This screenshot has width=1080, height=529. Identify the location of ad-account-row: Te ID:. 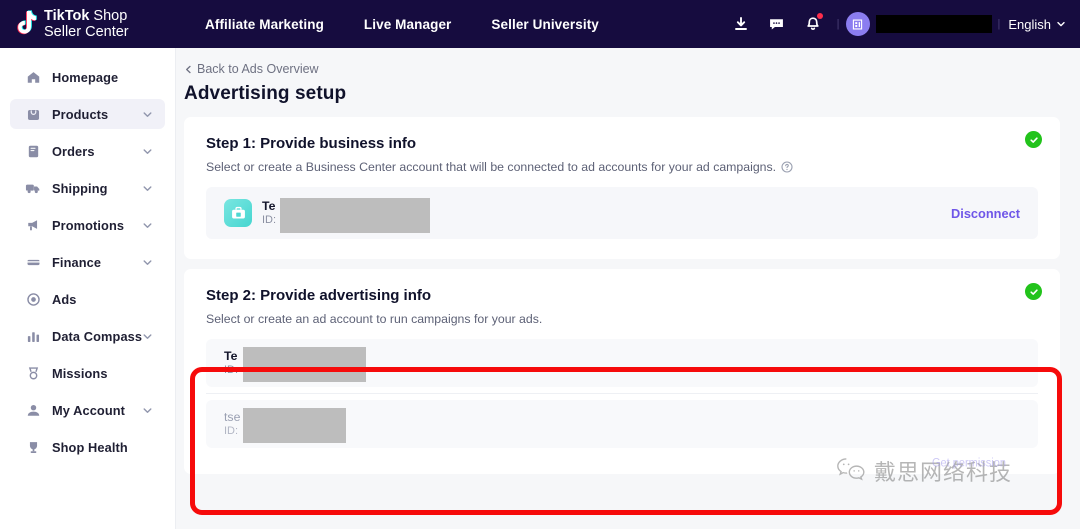
(622, 363).